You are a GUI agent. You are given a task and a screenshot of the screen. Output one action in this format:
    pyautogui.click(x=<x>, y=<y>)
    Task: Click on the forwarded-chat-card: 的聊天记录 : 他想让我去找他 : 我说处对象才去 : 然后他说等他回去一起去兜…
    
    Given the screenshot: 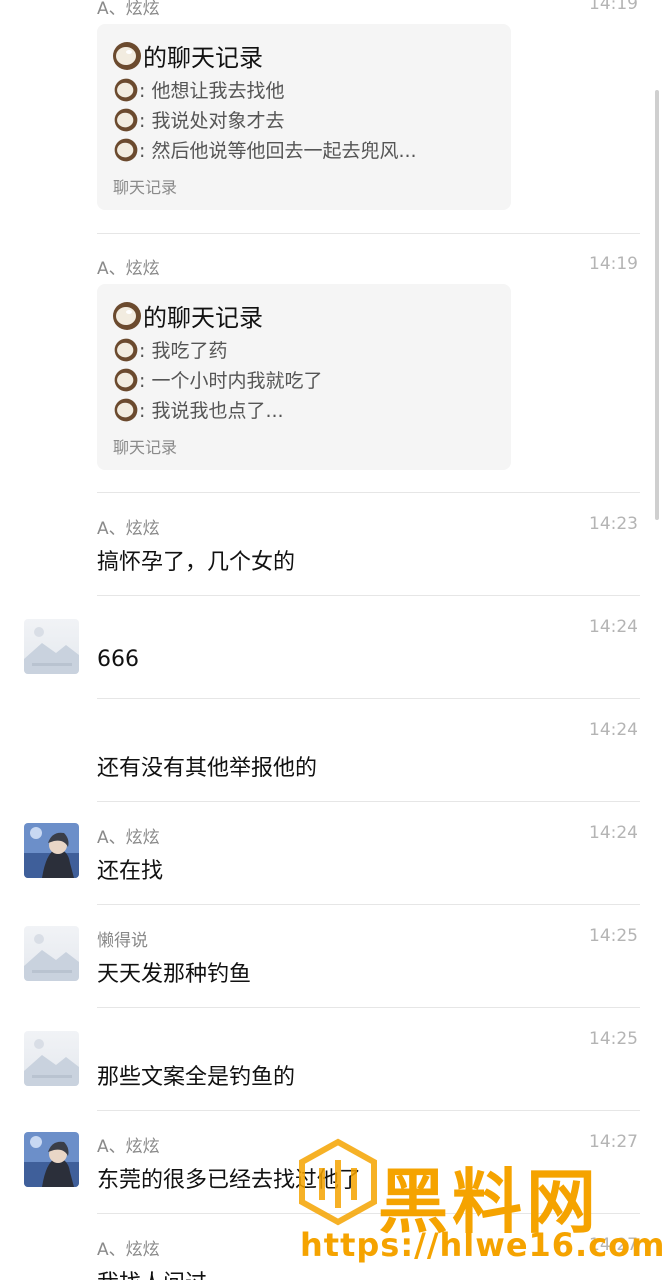 What is the action you would take?
    pyautogui.click(x=304, y=117)
    